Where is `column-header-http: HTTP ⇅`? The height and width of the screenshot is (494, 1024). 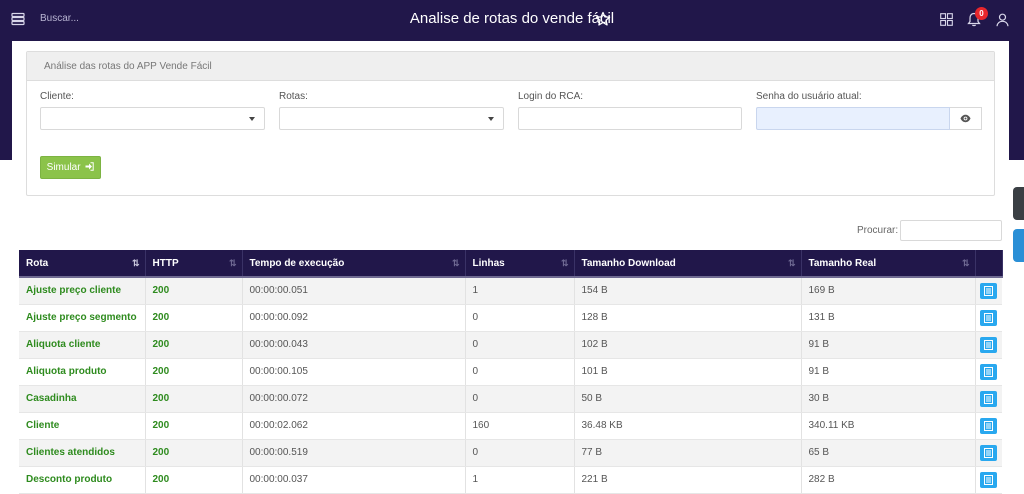
column-header-http: HTTP ⇅ is located at coordinates (194, 263).